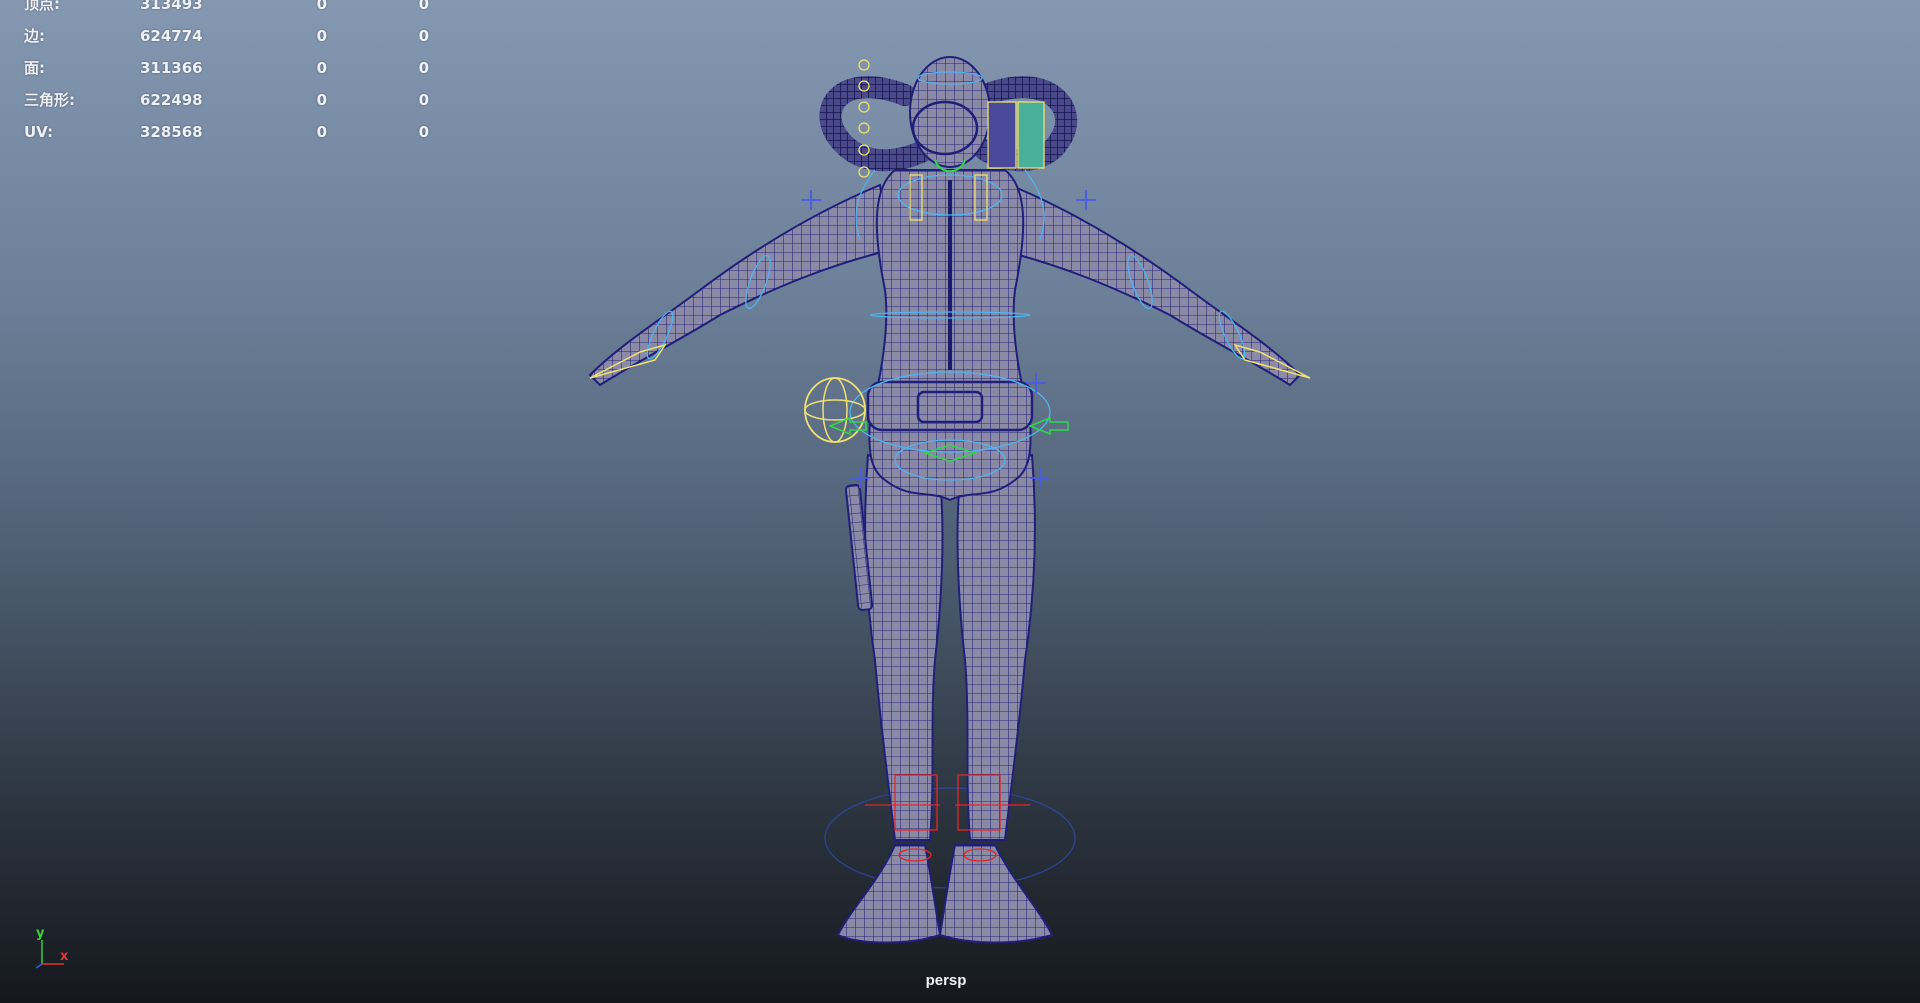 The width and height of the screenshot is (1920, 1003). Describe the element at coordinates (904, 647) in the screenshot. I see `leg-left` at that location.